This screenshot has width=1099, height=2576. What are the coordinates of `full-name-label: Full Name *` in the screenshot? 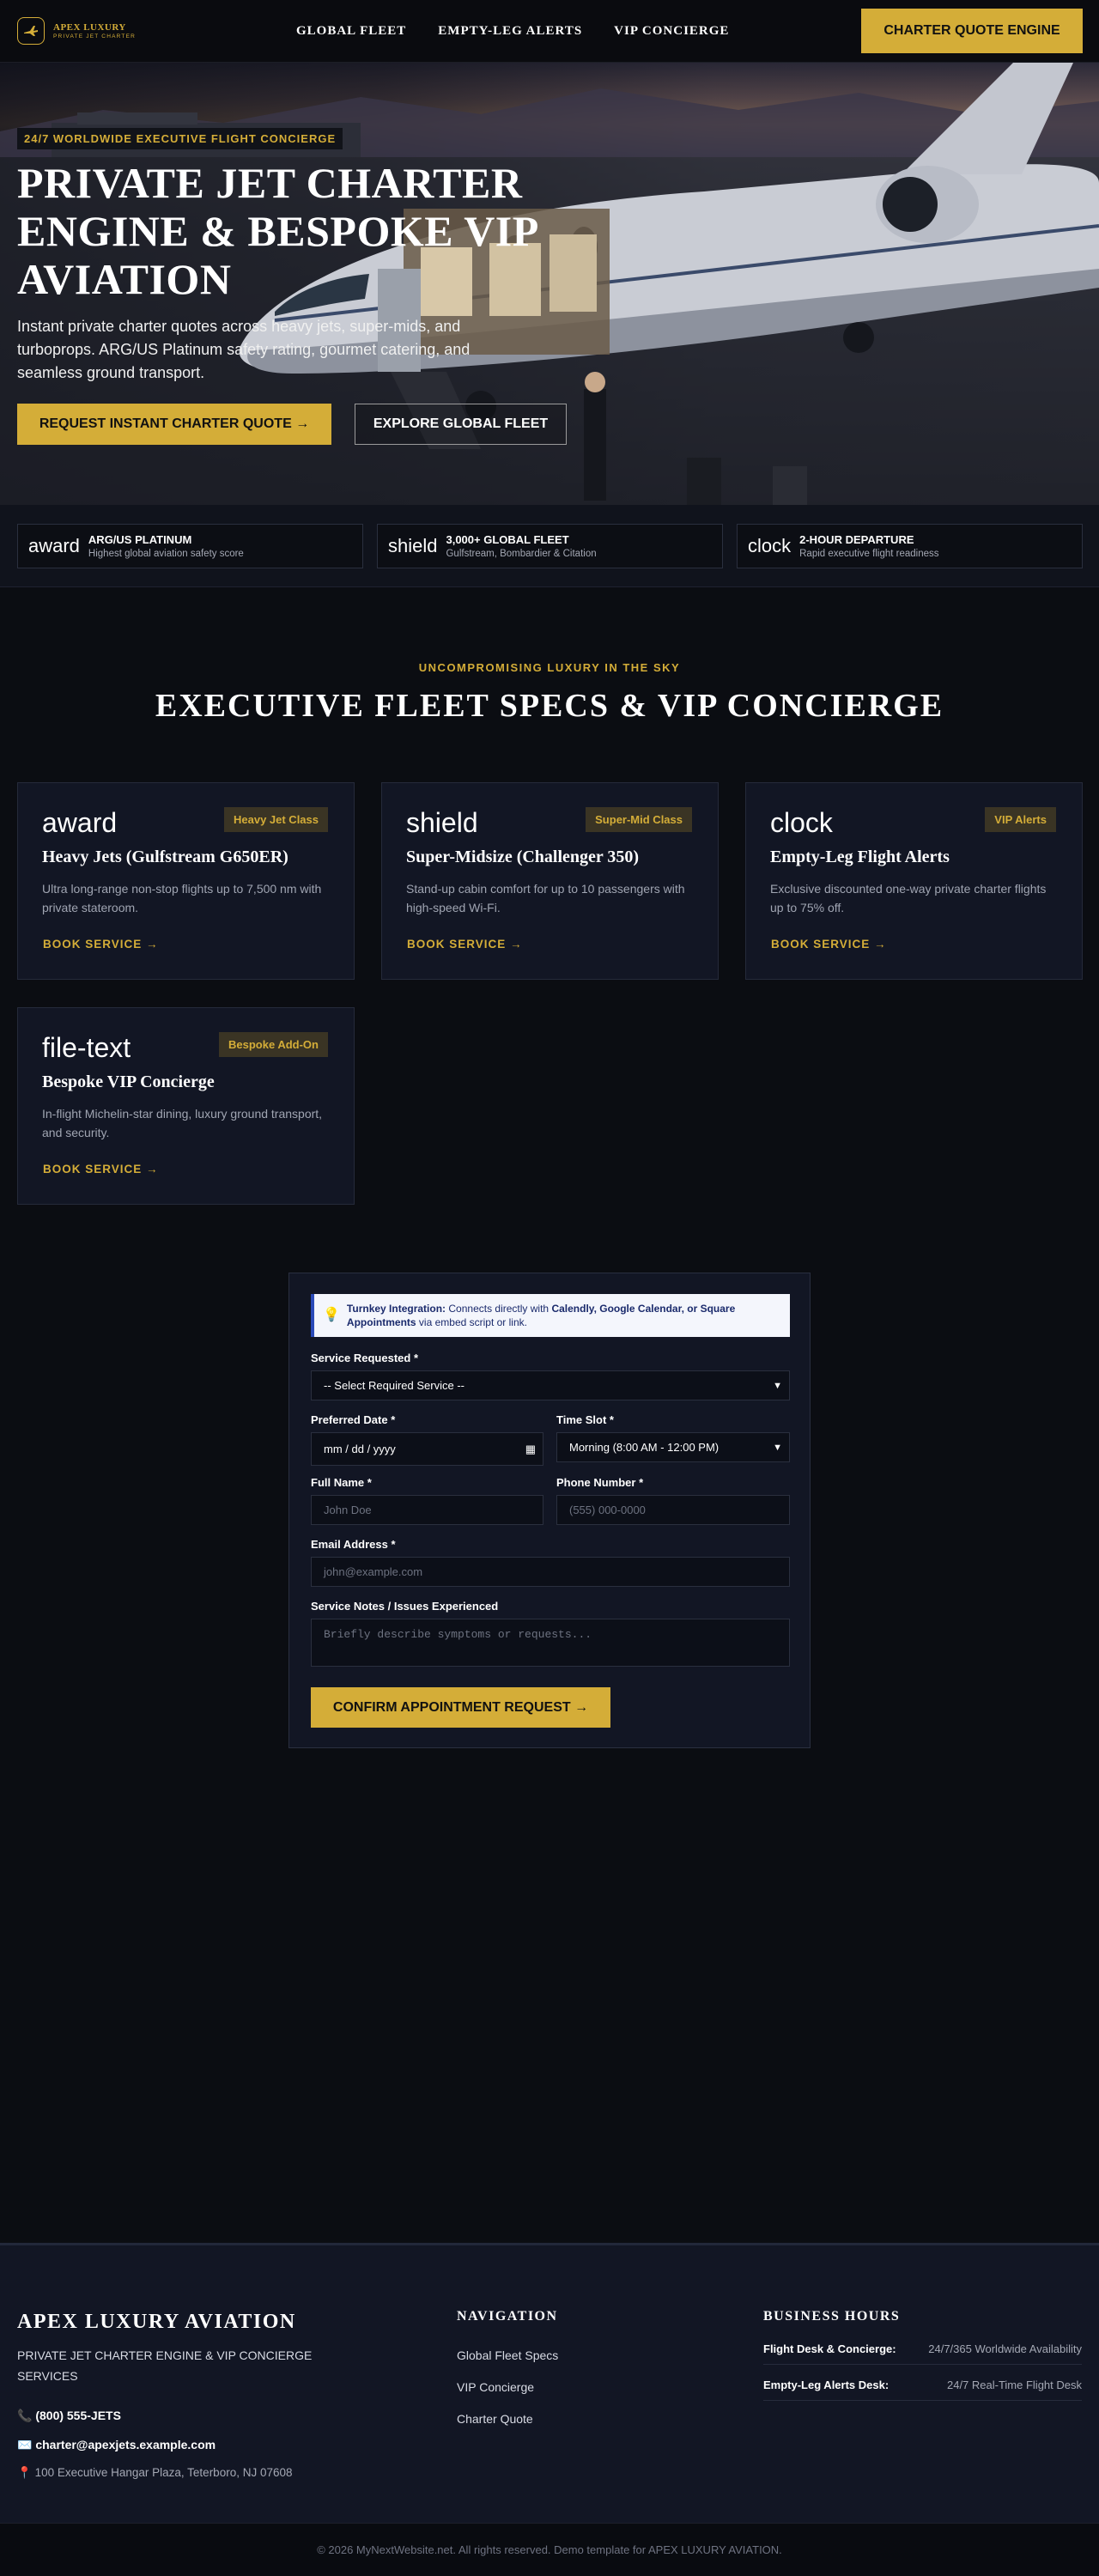 It's located at (341, 1482).